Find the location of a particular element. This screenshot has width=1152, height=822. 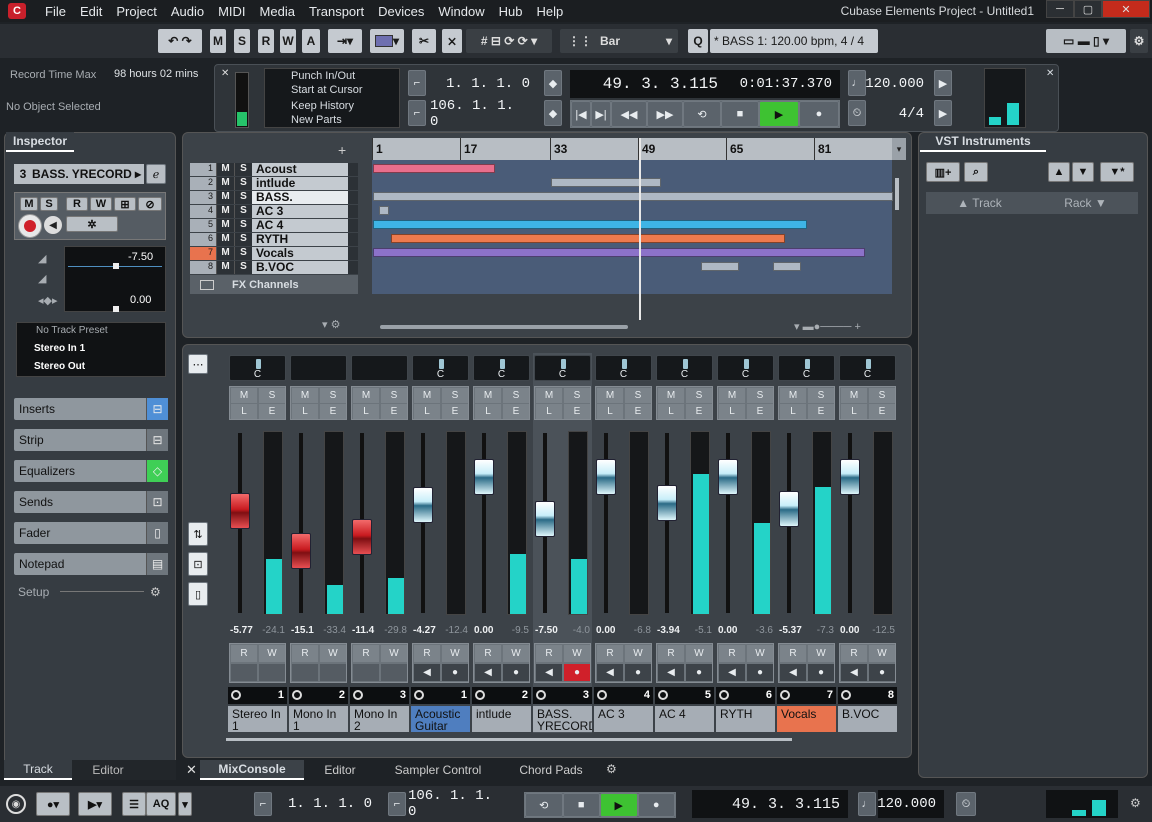

play-icon: ▶ is located at coordinates (779, 114).